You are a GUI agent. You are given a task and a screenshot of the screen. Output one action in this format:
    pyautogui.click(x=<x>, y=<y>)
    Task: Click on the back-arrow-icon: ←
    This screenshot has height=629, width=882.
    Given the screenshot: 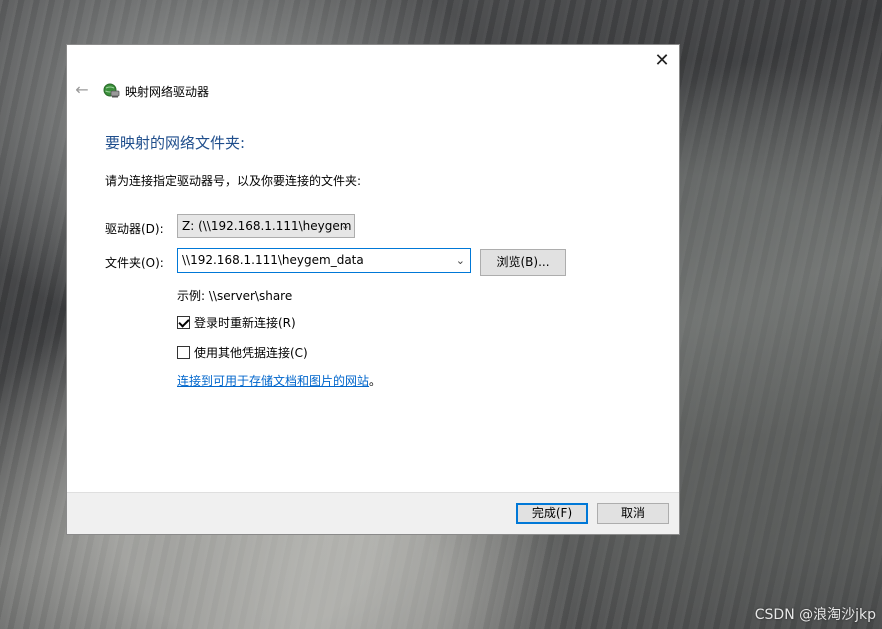 What is the action you would take?
    pyautogui.click(x=82, y=89)
    